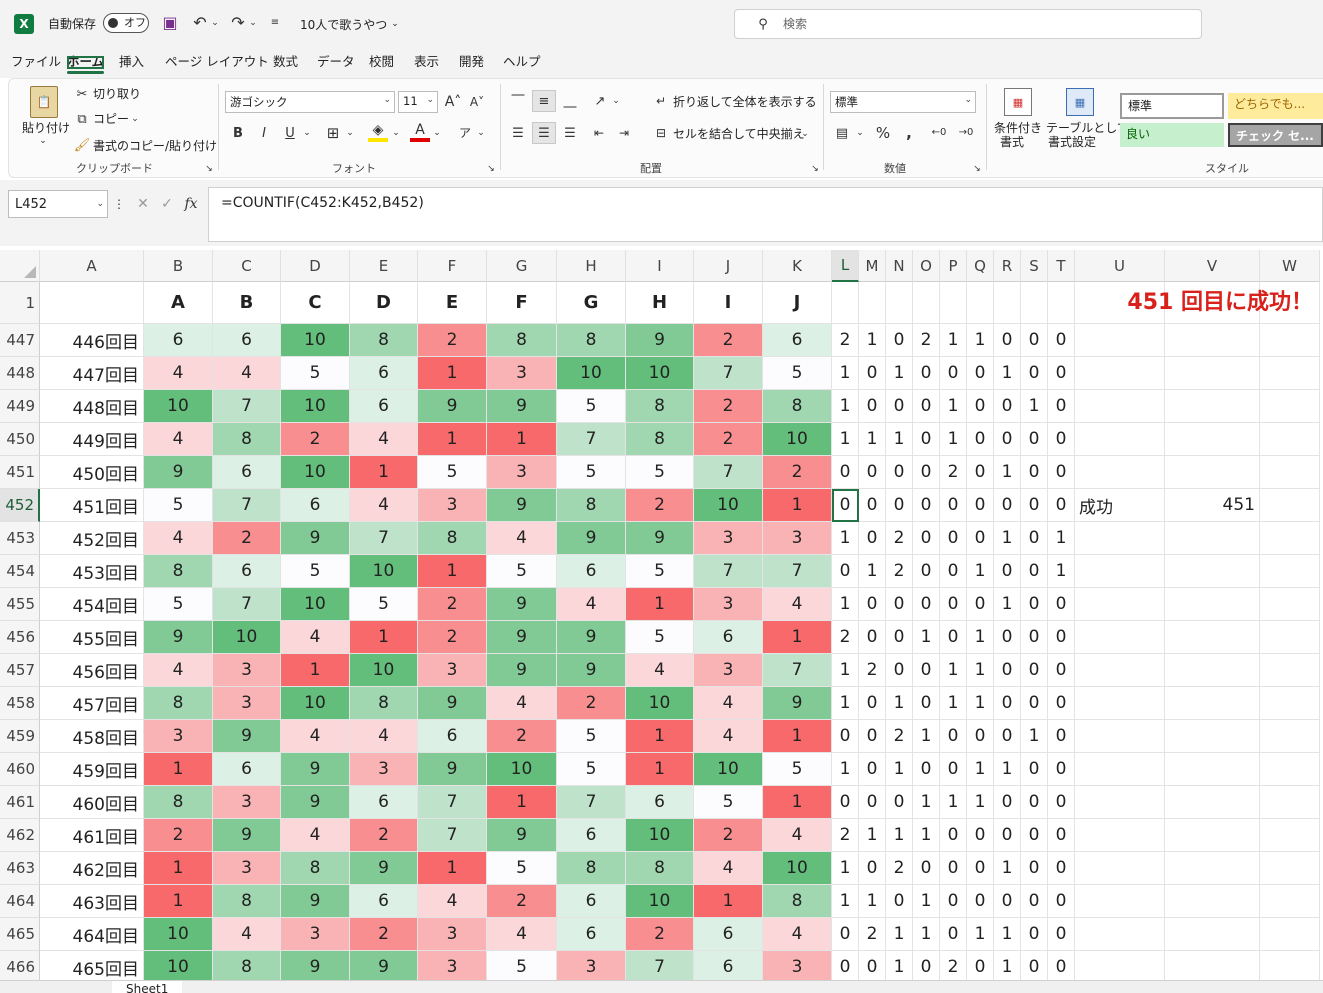 This screenshot has width=1323, height=993. Describe the element at coordinates (20, 736) in the screenshot. I see `row-header: 459` at that location.